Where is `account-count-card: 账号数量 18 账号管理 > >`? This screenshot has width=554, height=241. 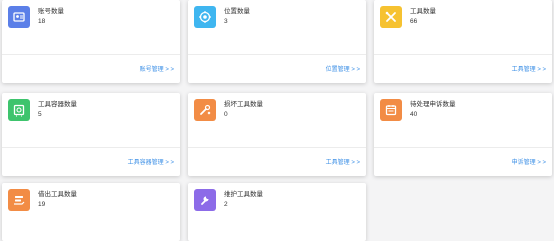 account-count-card: 账号数量 18 账号管理 > > is located at coordinates (91, 41).